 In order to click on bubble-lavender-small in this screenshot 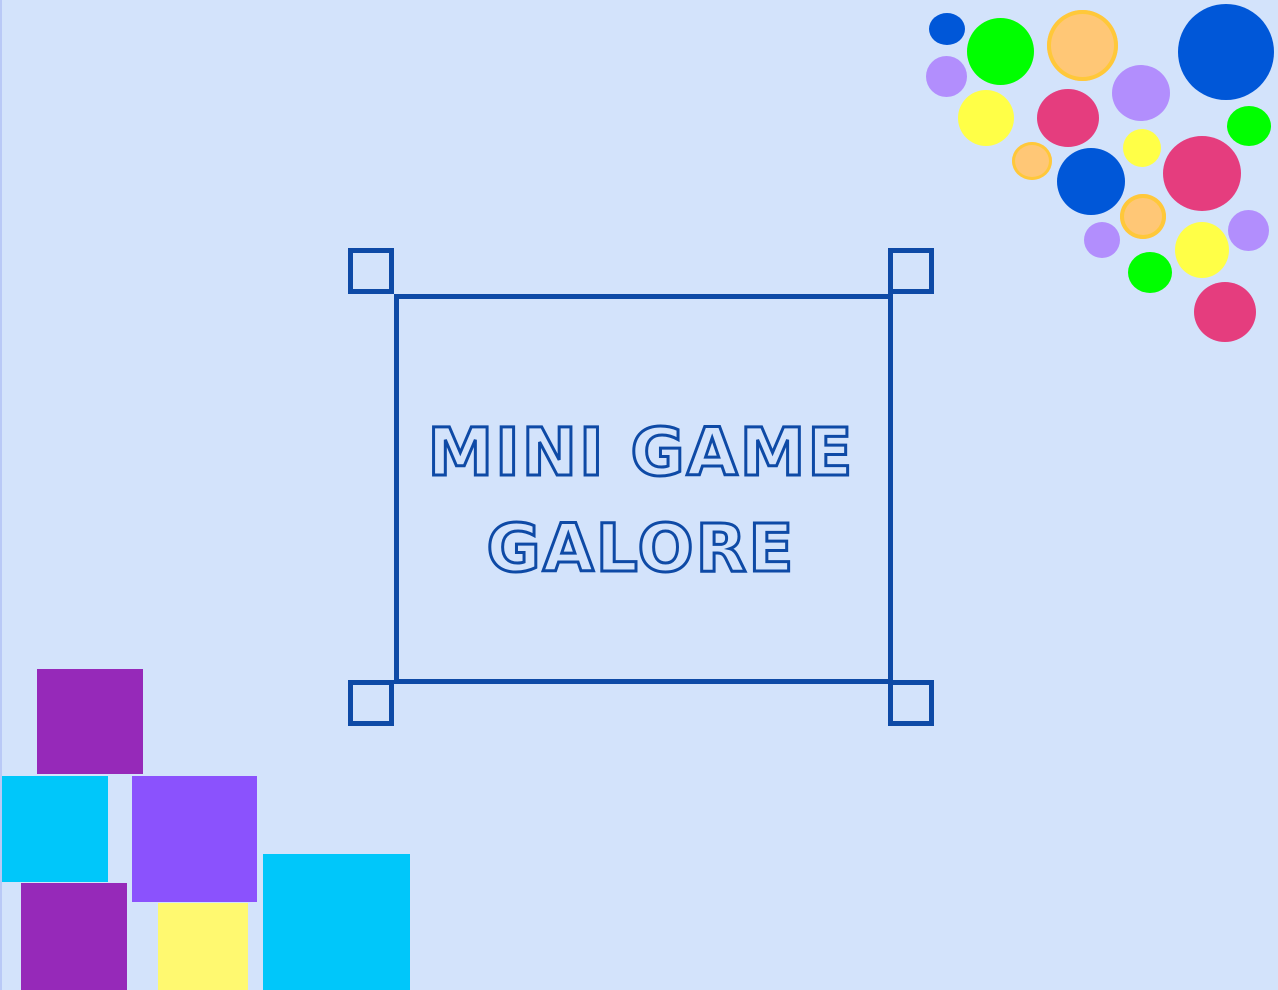, I will do `click(1102, 240)`.